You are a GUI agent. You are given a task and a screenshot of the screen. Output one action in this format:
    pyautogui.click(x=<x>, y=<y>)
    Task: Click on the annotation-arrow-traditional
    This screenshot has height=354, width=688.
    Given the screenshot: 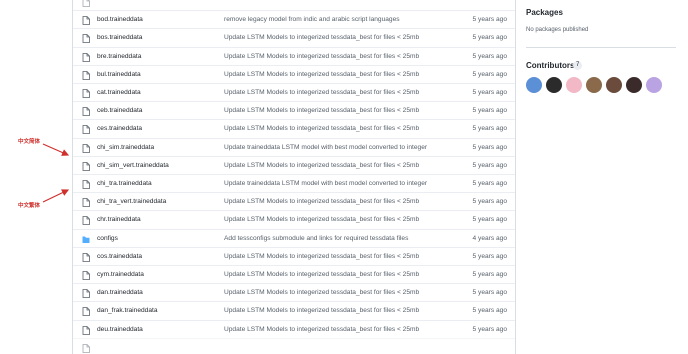 What is the action you would take?
    pyautogui.click(x=56, y=196)
    